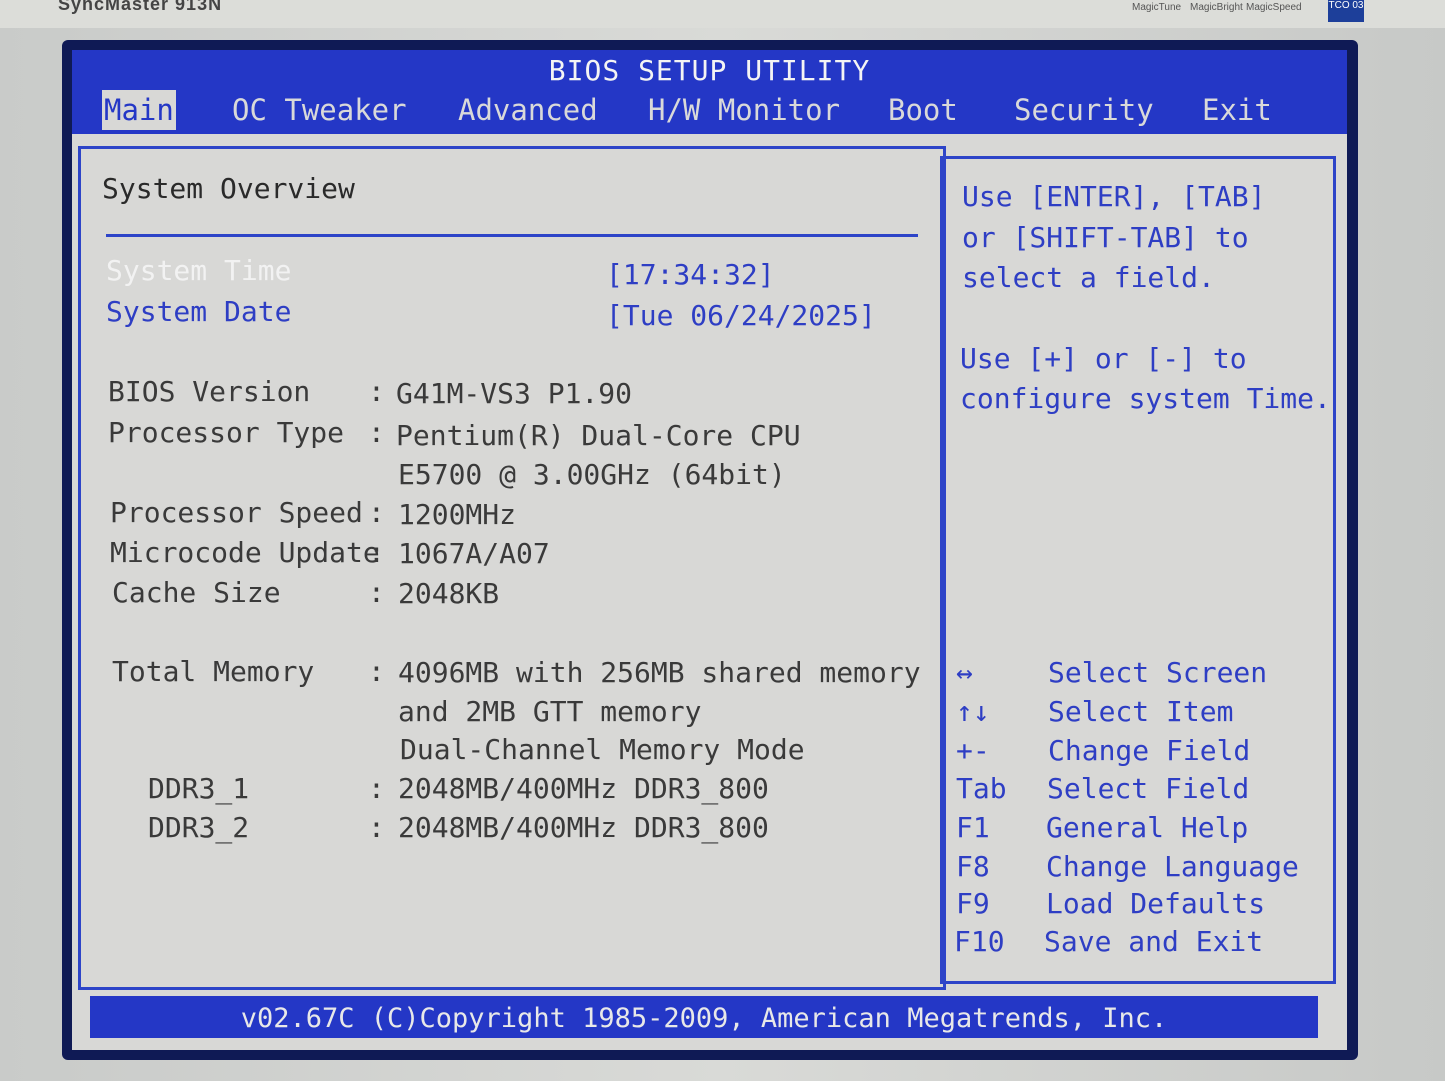 The height and width of the screenshot is (1081, 1445). Describe the element at coordinates (979, 941) in the screenshot. I see `key-f10: F10` at that location.